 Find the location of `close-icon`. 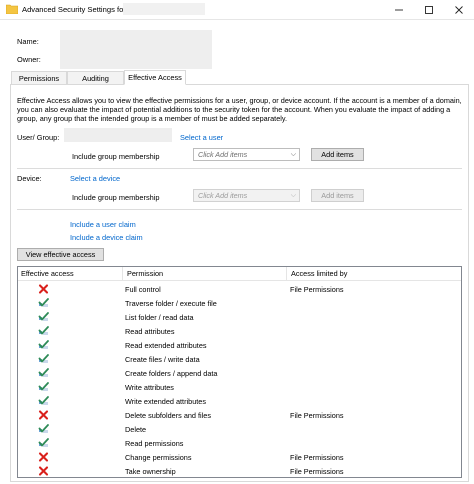

close-icon is located at coordinates (459, 10).